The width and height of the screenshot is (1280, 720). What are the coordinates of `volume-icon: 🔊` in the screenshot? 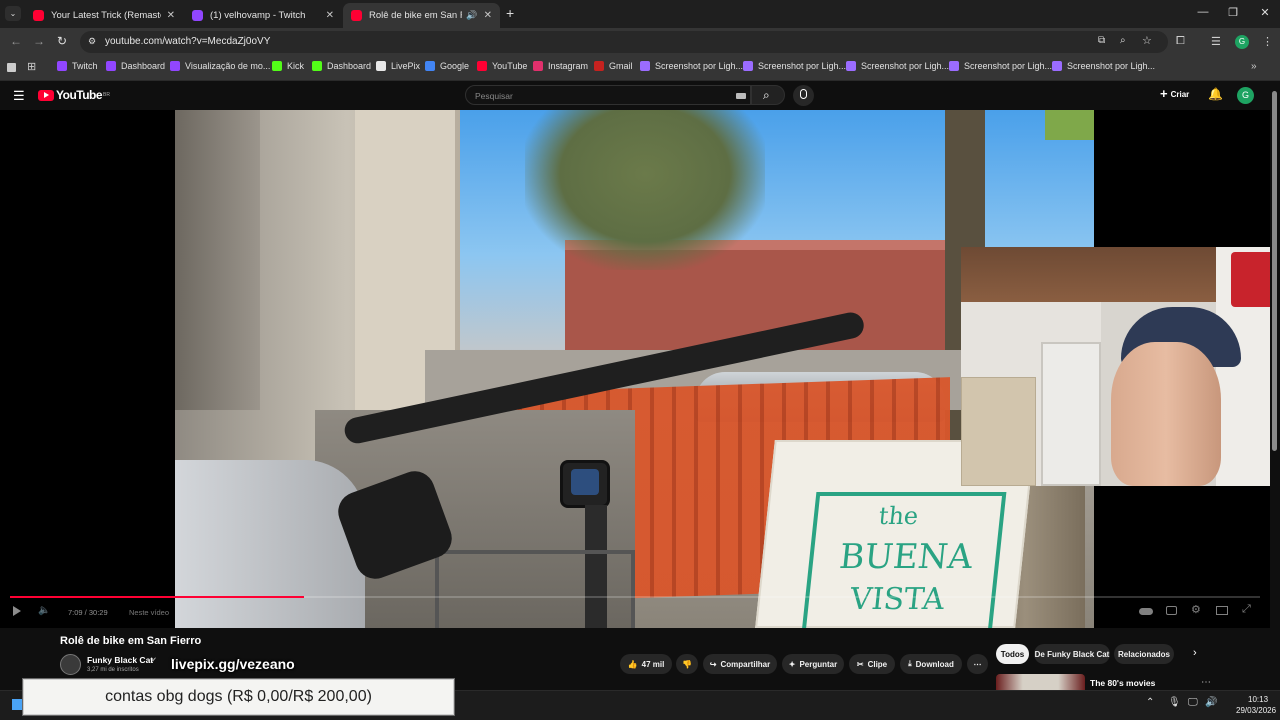 It's located at (1211, 702).